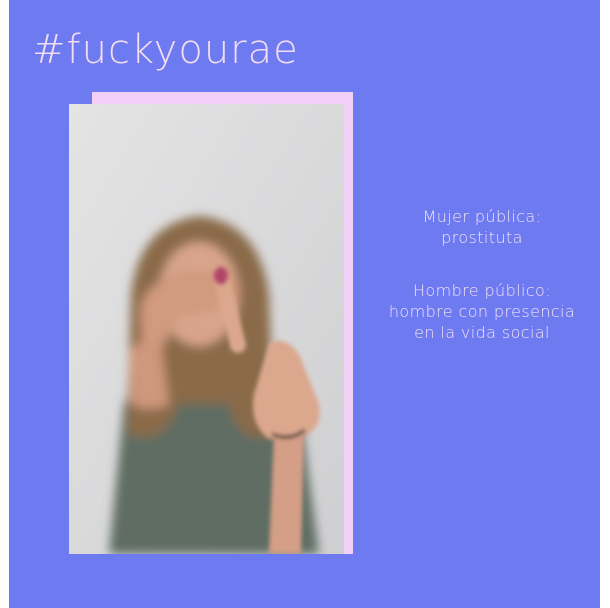  Describe the element at coordinates (482, 332) in the screenshot. I see `definition-2-meaning-line-2: en la vida social` at that location.